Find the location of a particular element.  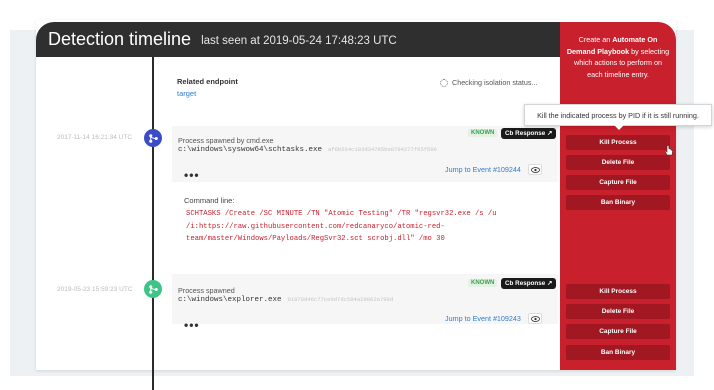

process-path: c:\windows\syswow64\schtasks.exe is located at coordinates (250, 150).